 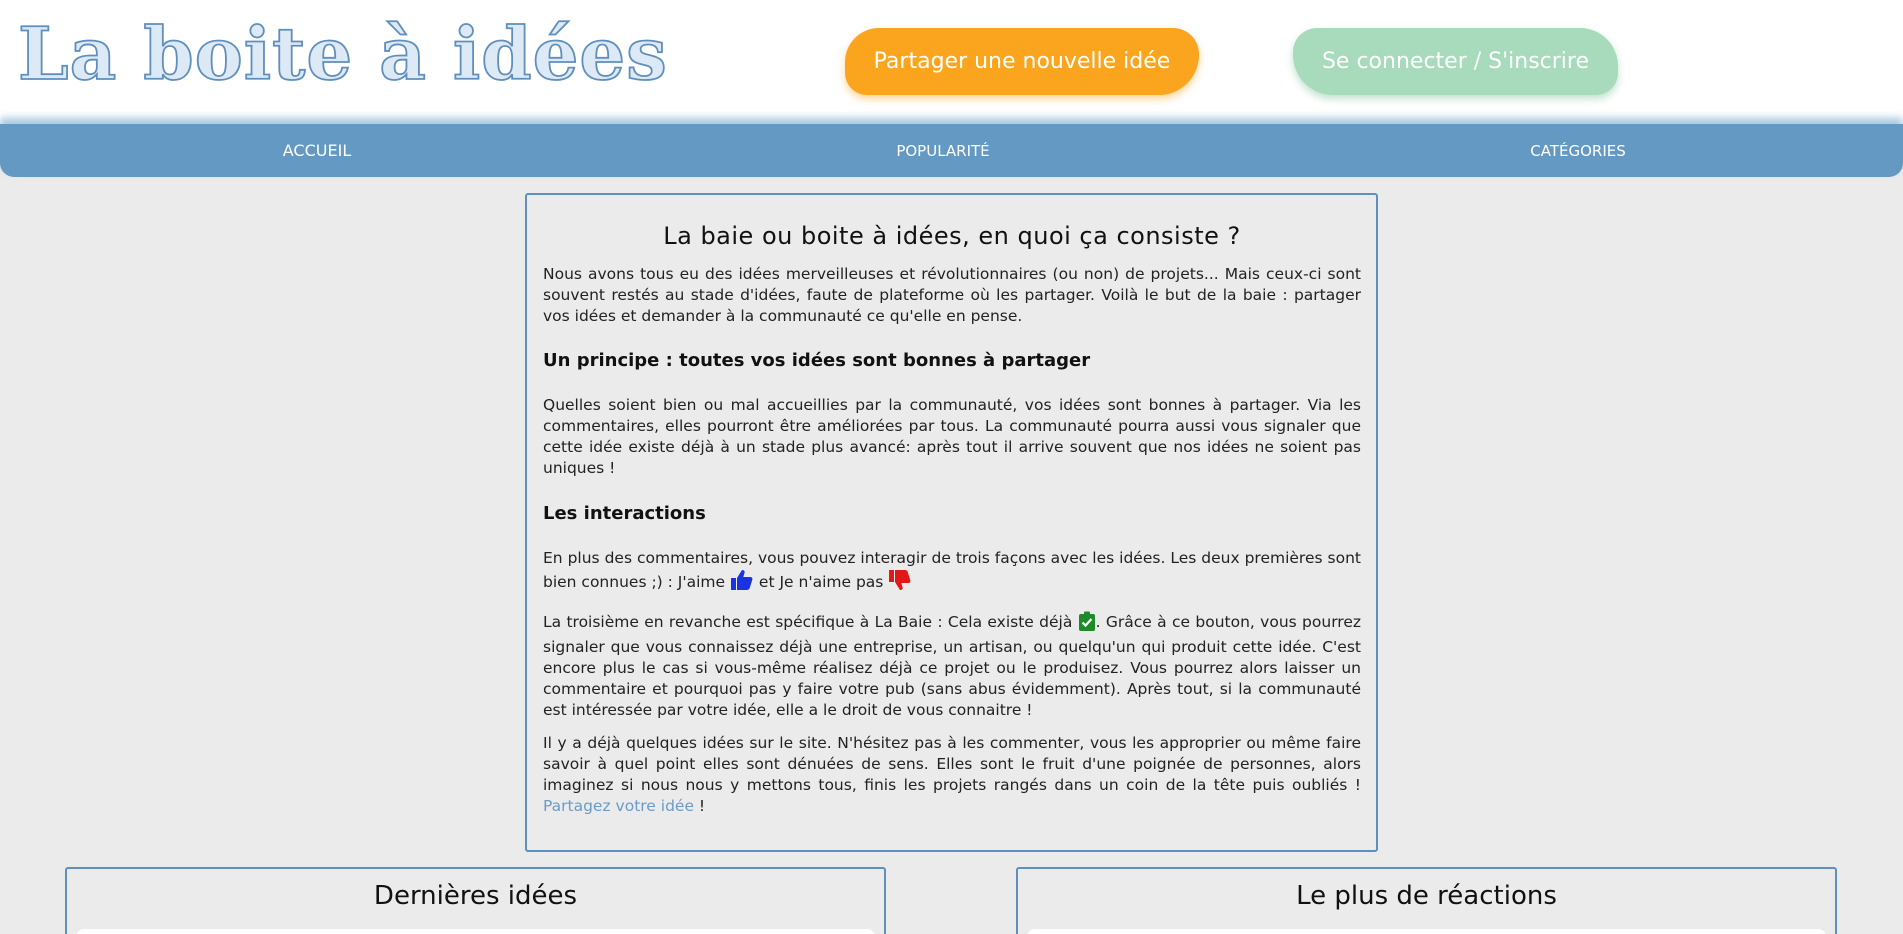 What do you see at coordinates (821, 582) in the screenshot?
I see `interactions-text-b: et Je n'aime pas` at bounding box center [821, 582].